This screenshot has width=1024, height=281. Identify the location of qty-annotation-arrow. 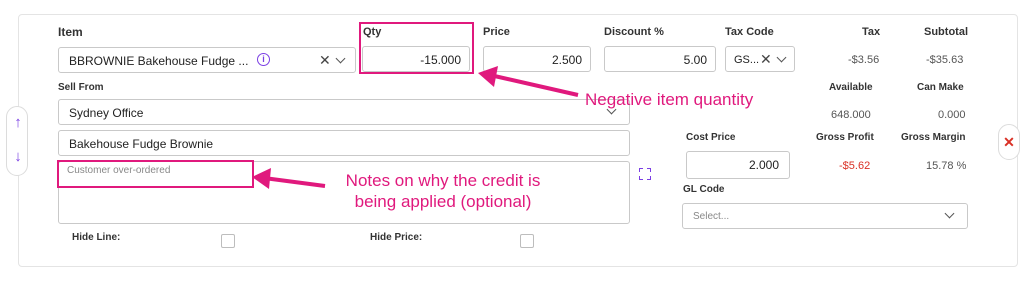
(528, 81).